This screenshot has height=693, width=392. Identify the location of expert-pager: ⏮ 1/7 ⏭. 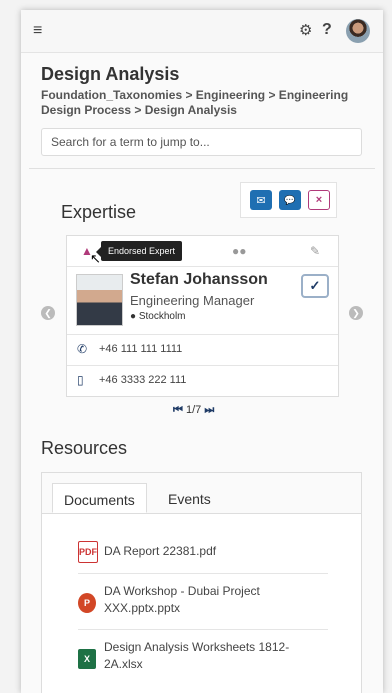
(193, 410).